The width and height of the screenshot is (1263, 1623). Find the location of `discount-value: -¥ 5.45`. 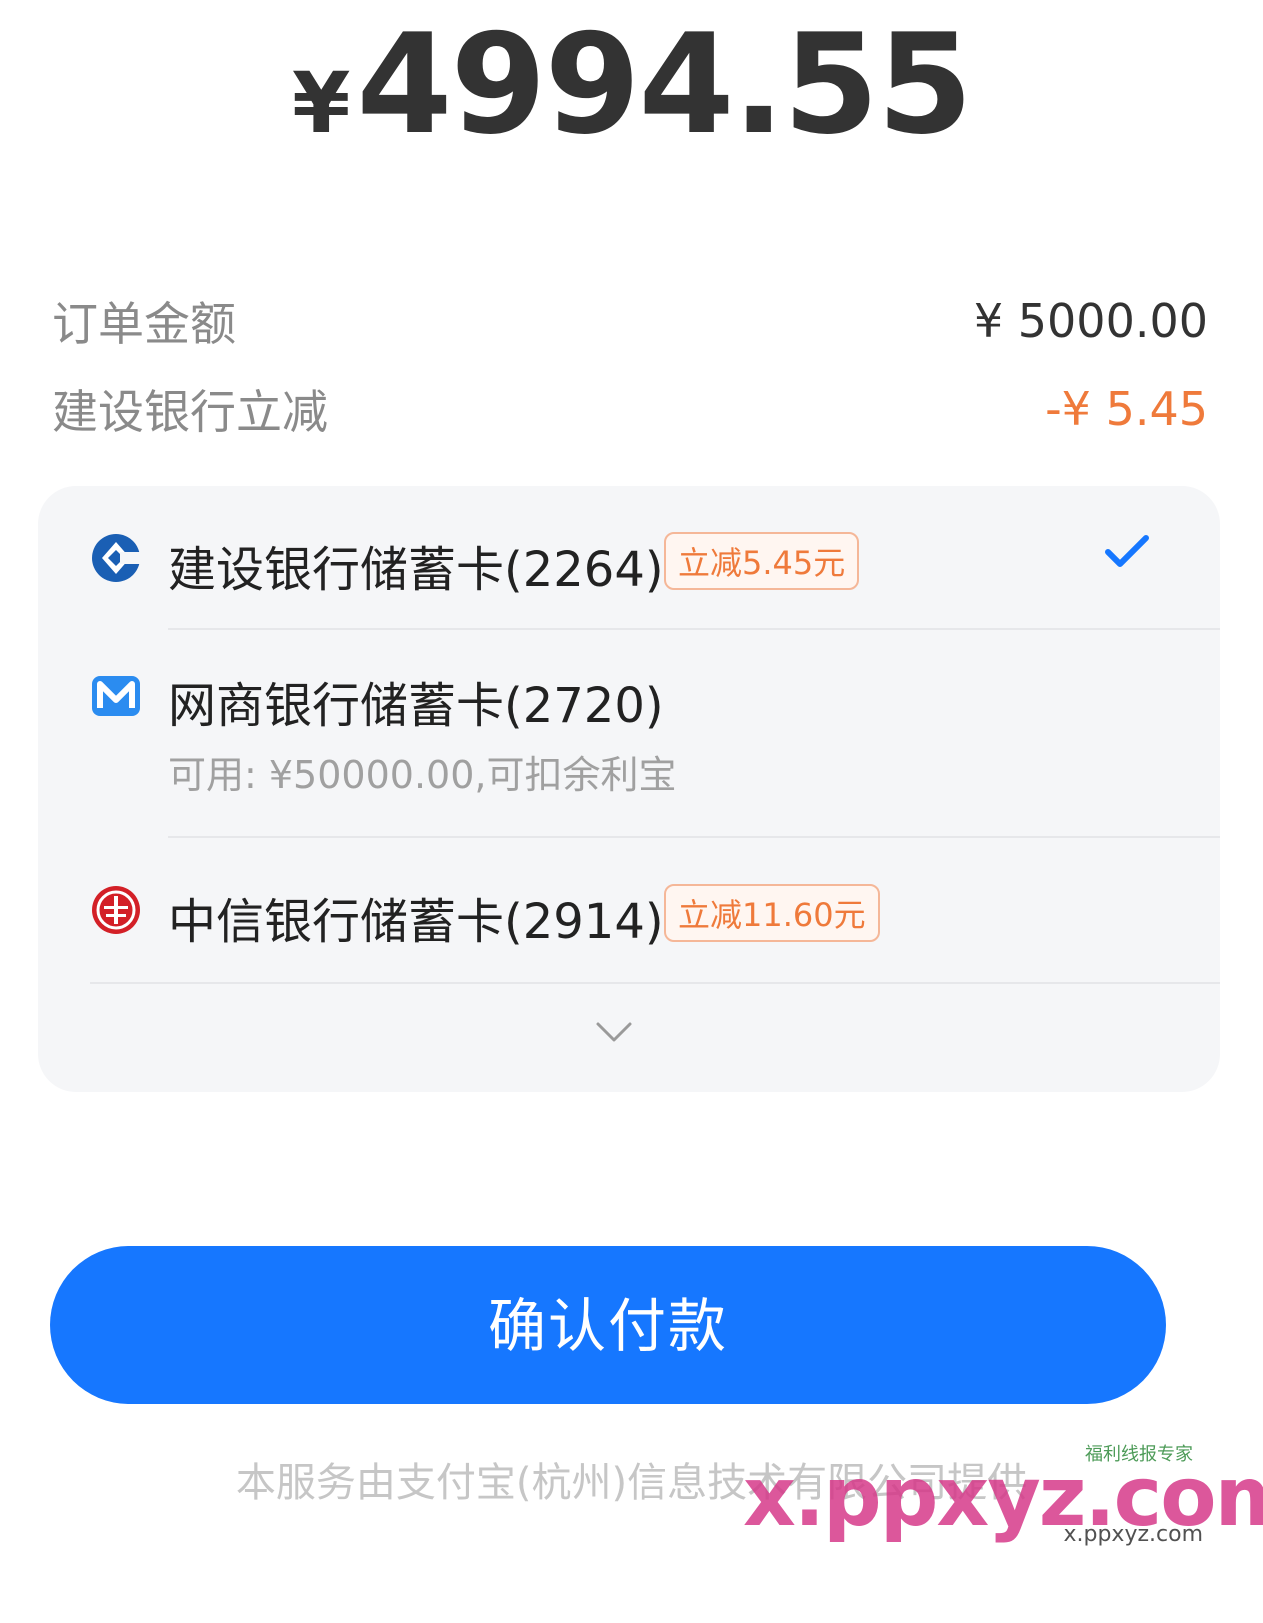

discount-value: -¥ 5.45 is located at coordinates (1126, 409).